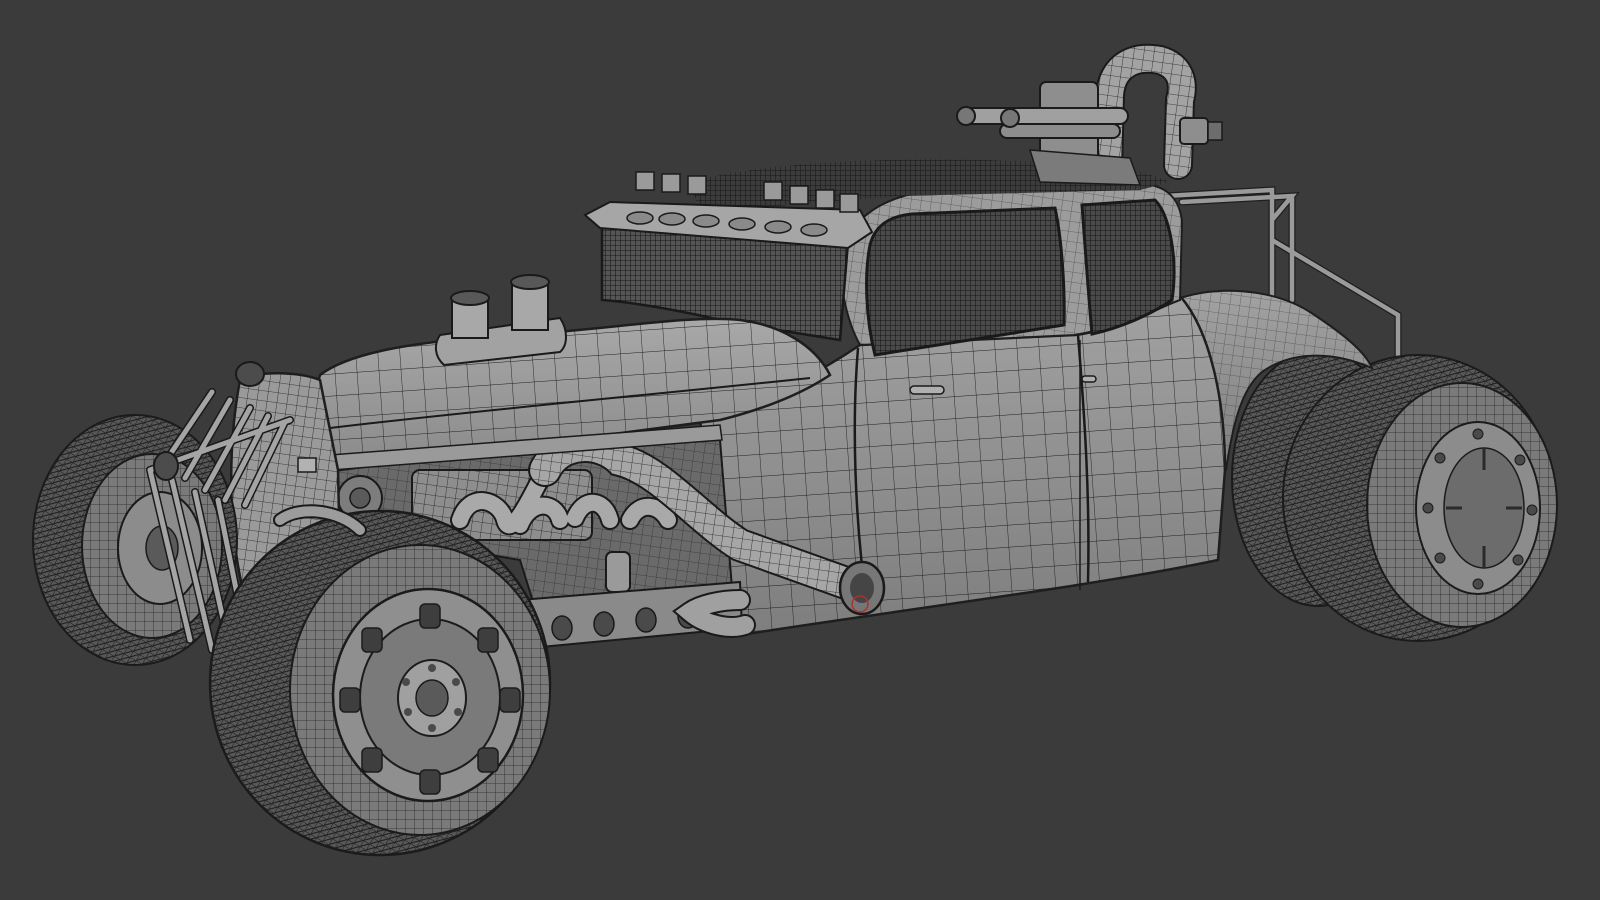 This screenshot has height=900, width=1600. Describe the element at coordinates (618, 572) in the screenshot. I see `oil-filter` at that location.